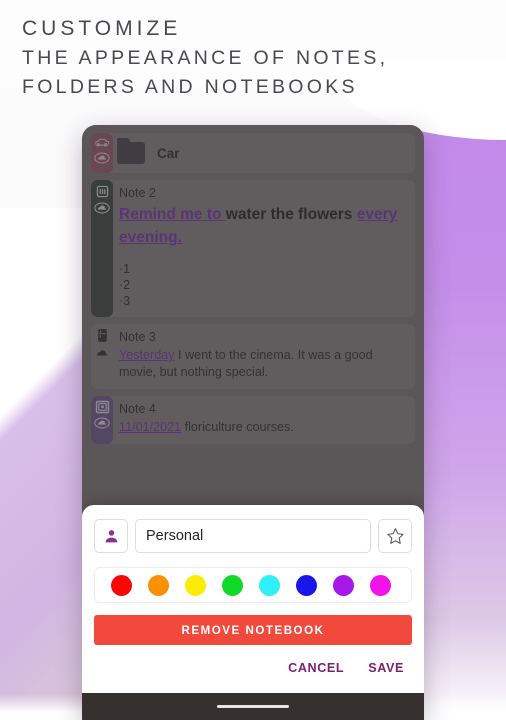 This screenshot has width=506, height=720. What do you see at coordinates (150, 153) in the screenshot?
I see `folder-row: Car` at bounding box center [150, 153].